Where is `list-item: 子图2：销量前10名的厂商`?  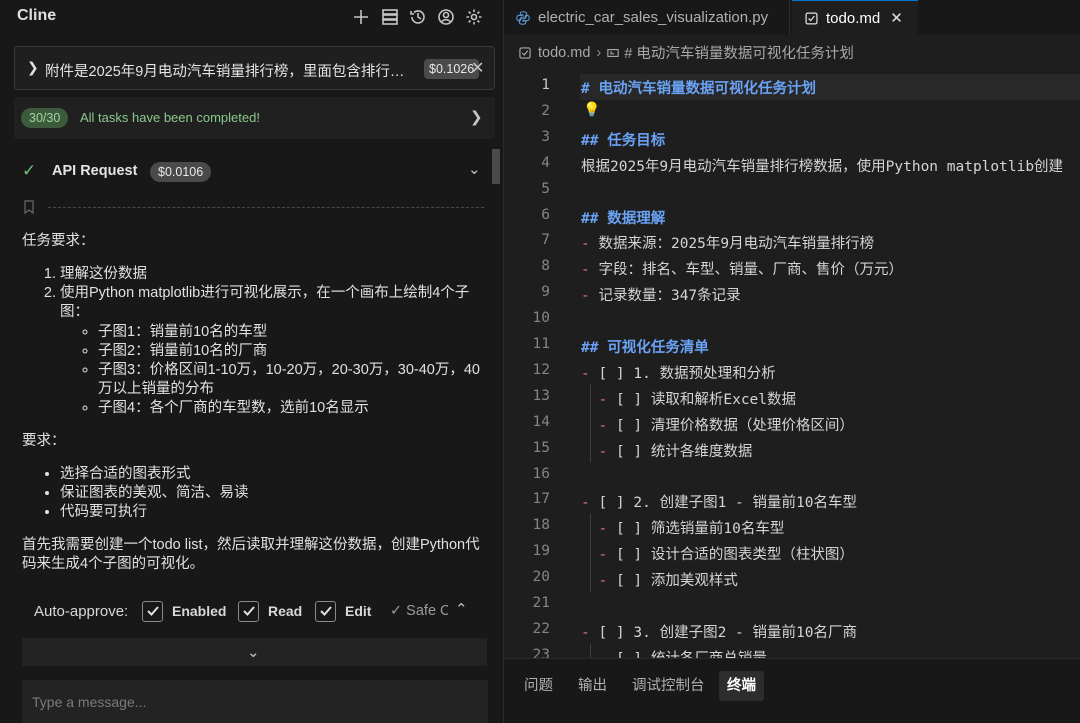 list-item: 子图2：销量前10名的厂商 is located at coordinates (290, 351).